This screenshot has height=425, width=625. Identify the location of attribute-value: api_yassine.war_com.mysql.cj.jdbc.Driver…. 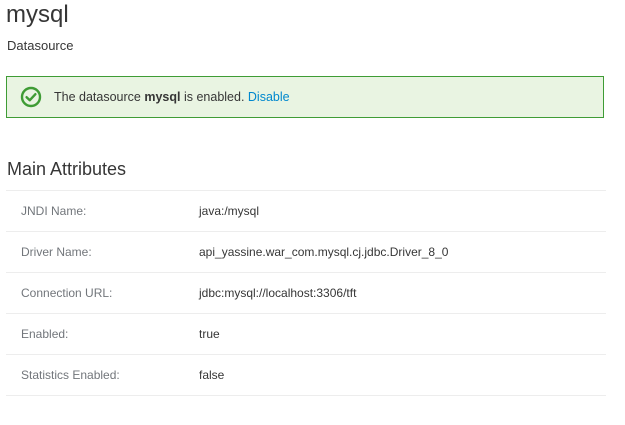
(324, 252).